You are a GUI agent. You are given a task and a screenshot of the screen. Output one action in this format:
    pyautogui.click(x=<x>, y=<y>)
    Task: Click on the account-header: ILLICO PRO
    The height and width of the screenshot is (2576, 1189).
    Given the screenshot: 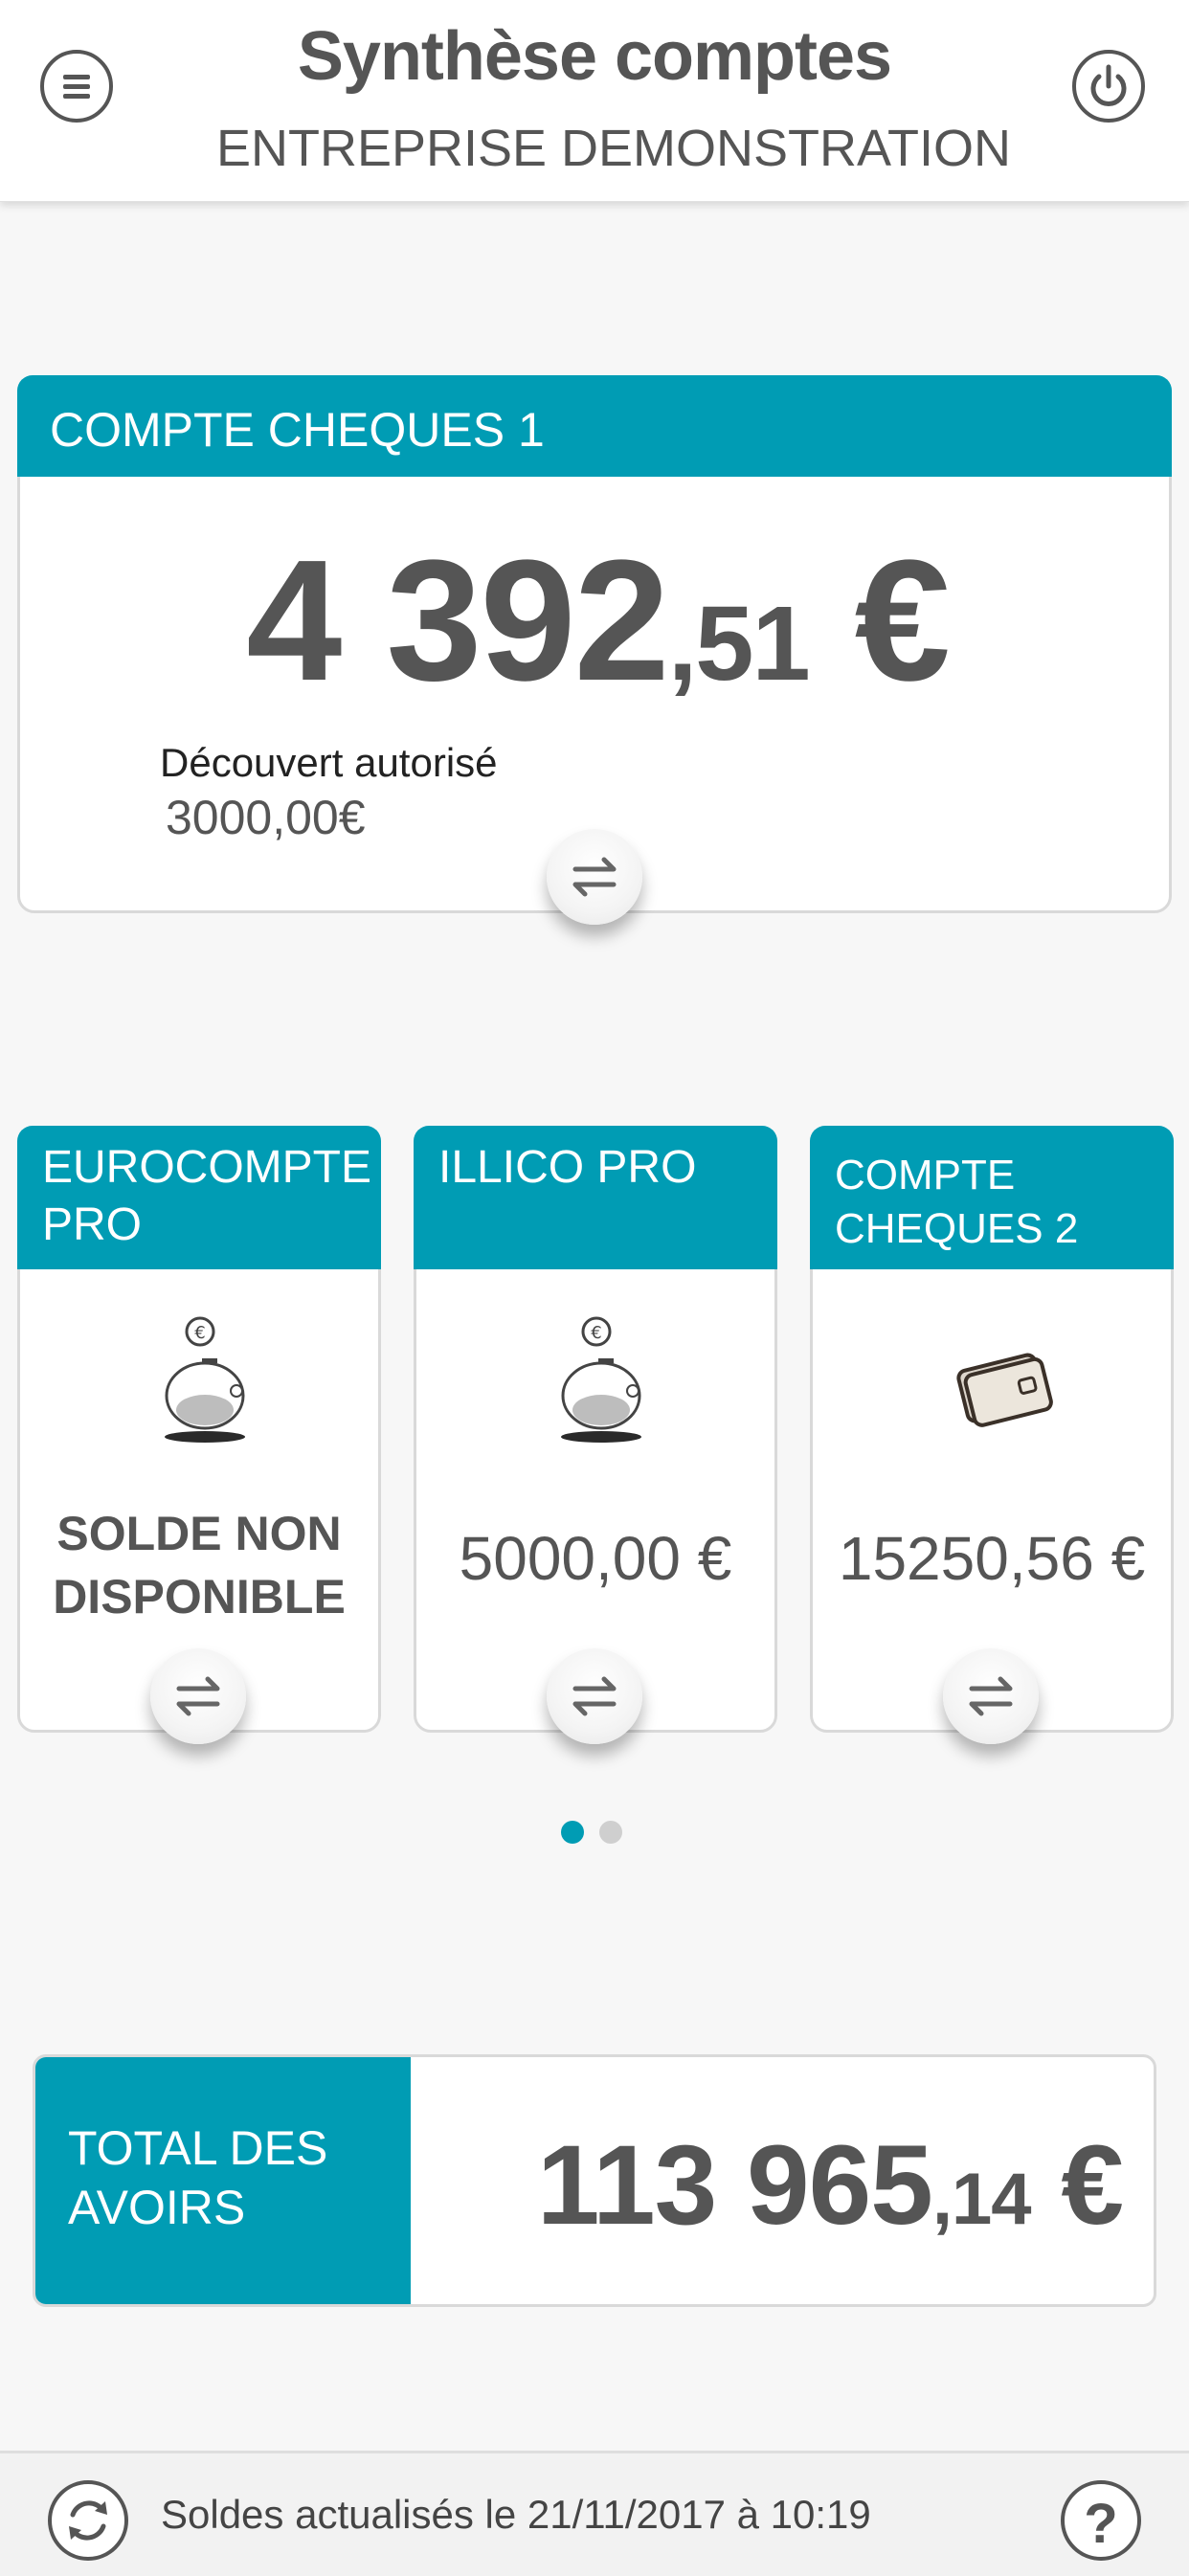 What is the action you would take?
    pyautogui.click(x=595, y=1198)
    